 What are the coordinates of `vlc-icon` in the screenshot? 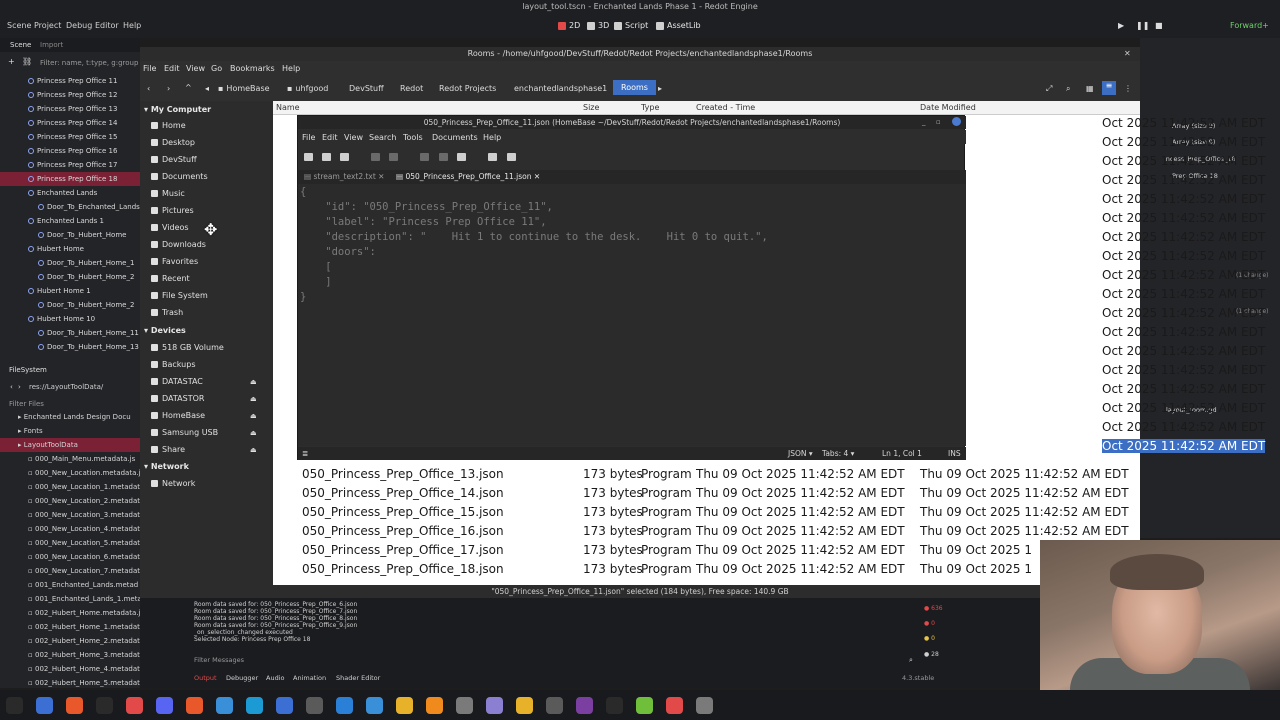 It's located at (434, 705).